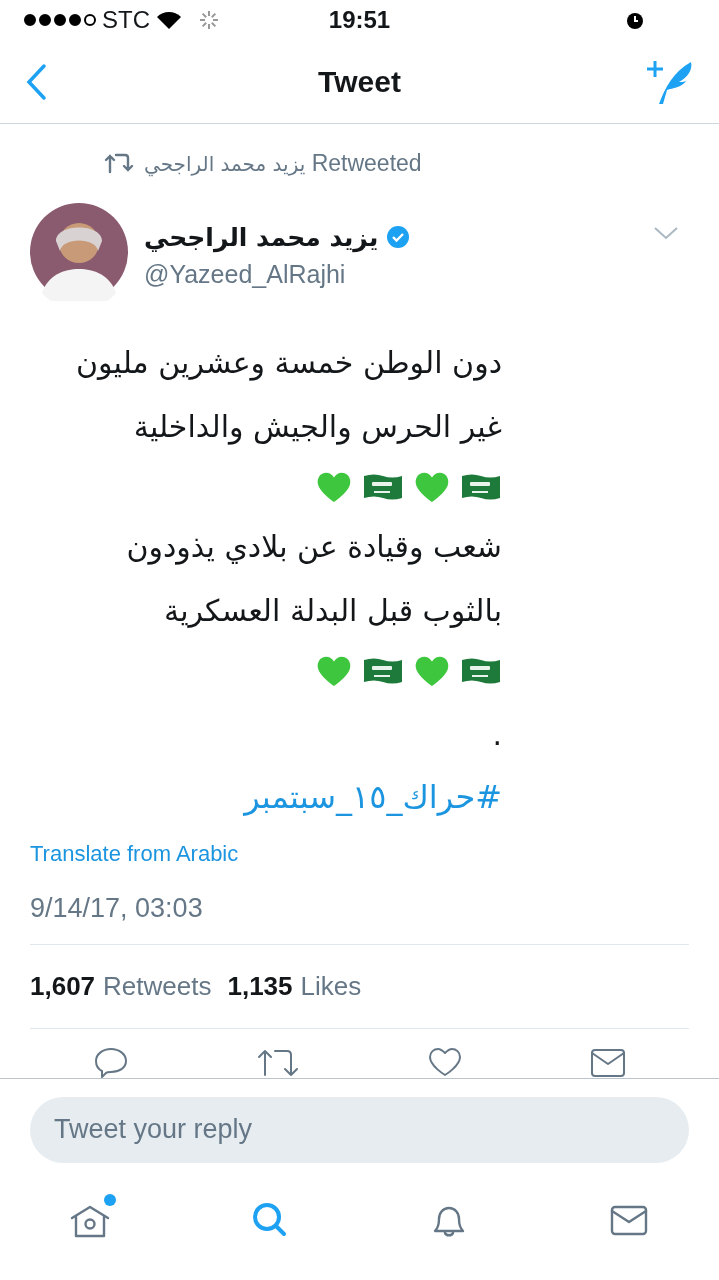  What do you see at coordinates (261, 237) in the screenshot?
I see `author-name: يزيد محمد الراجحي` at bounding box center [261, 237].